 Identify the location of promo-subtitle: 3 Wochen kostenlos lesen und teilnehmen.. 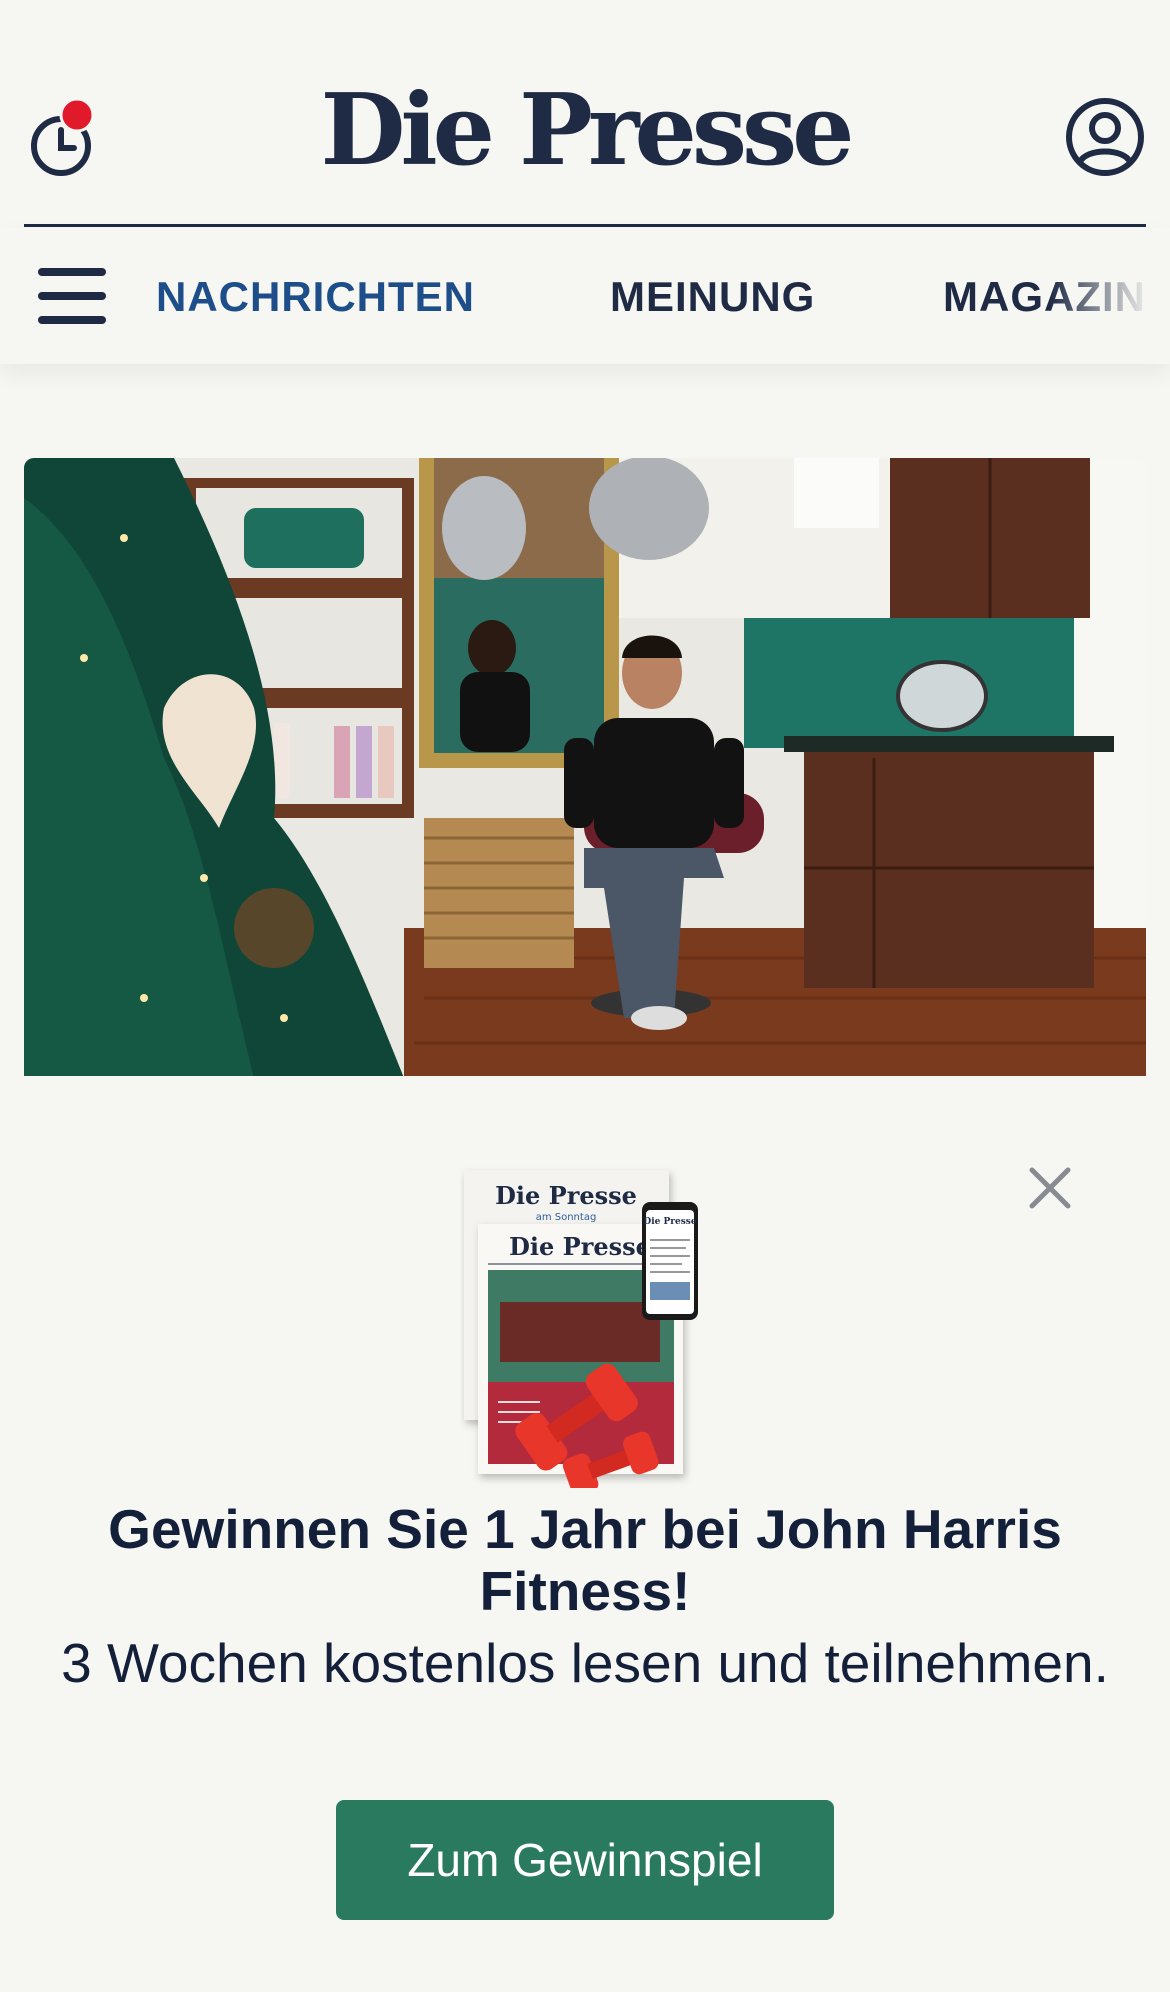
(585, 1663).